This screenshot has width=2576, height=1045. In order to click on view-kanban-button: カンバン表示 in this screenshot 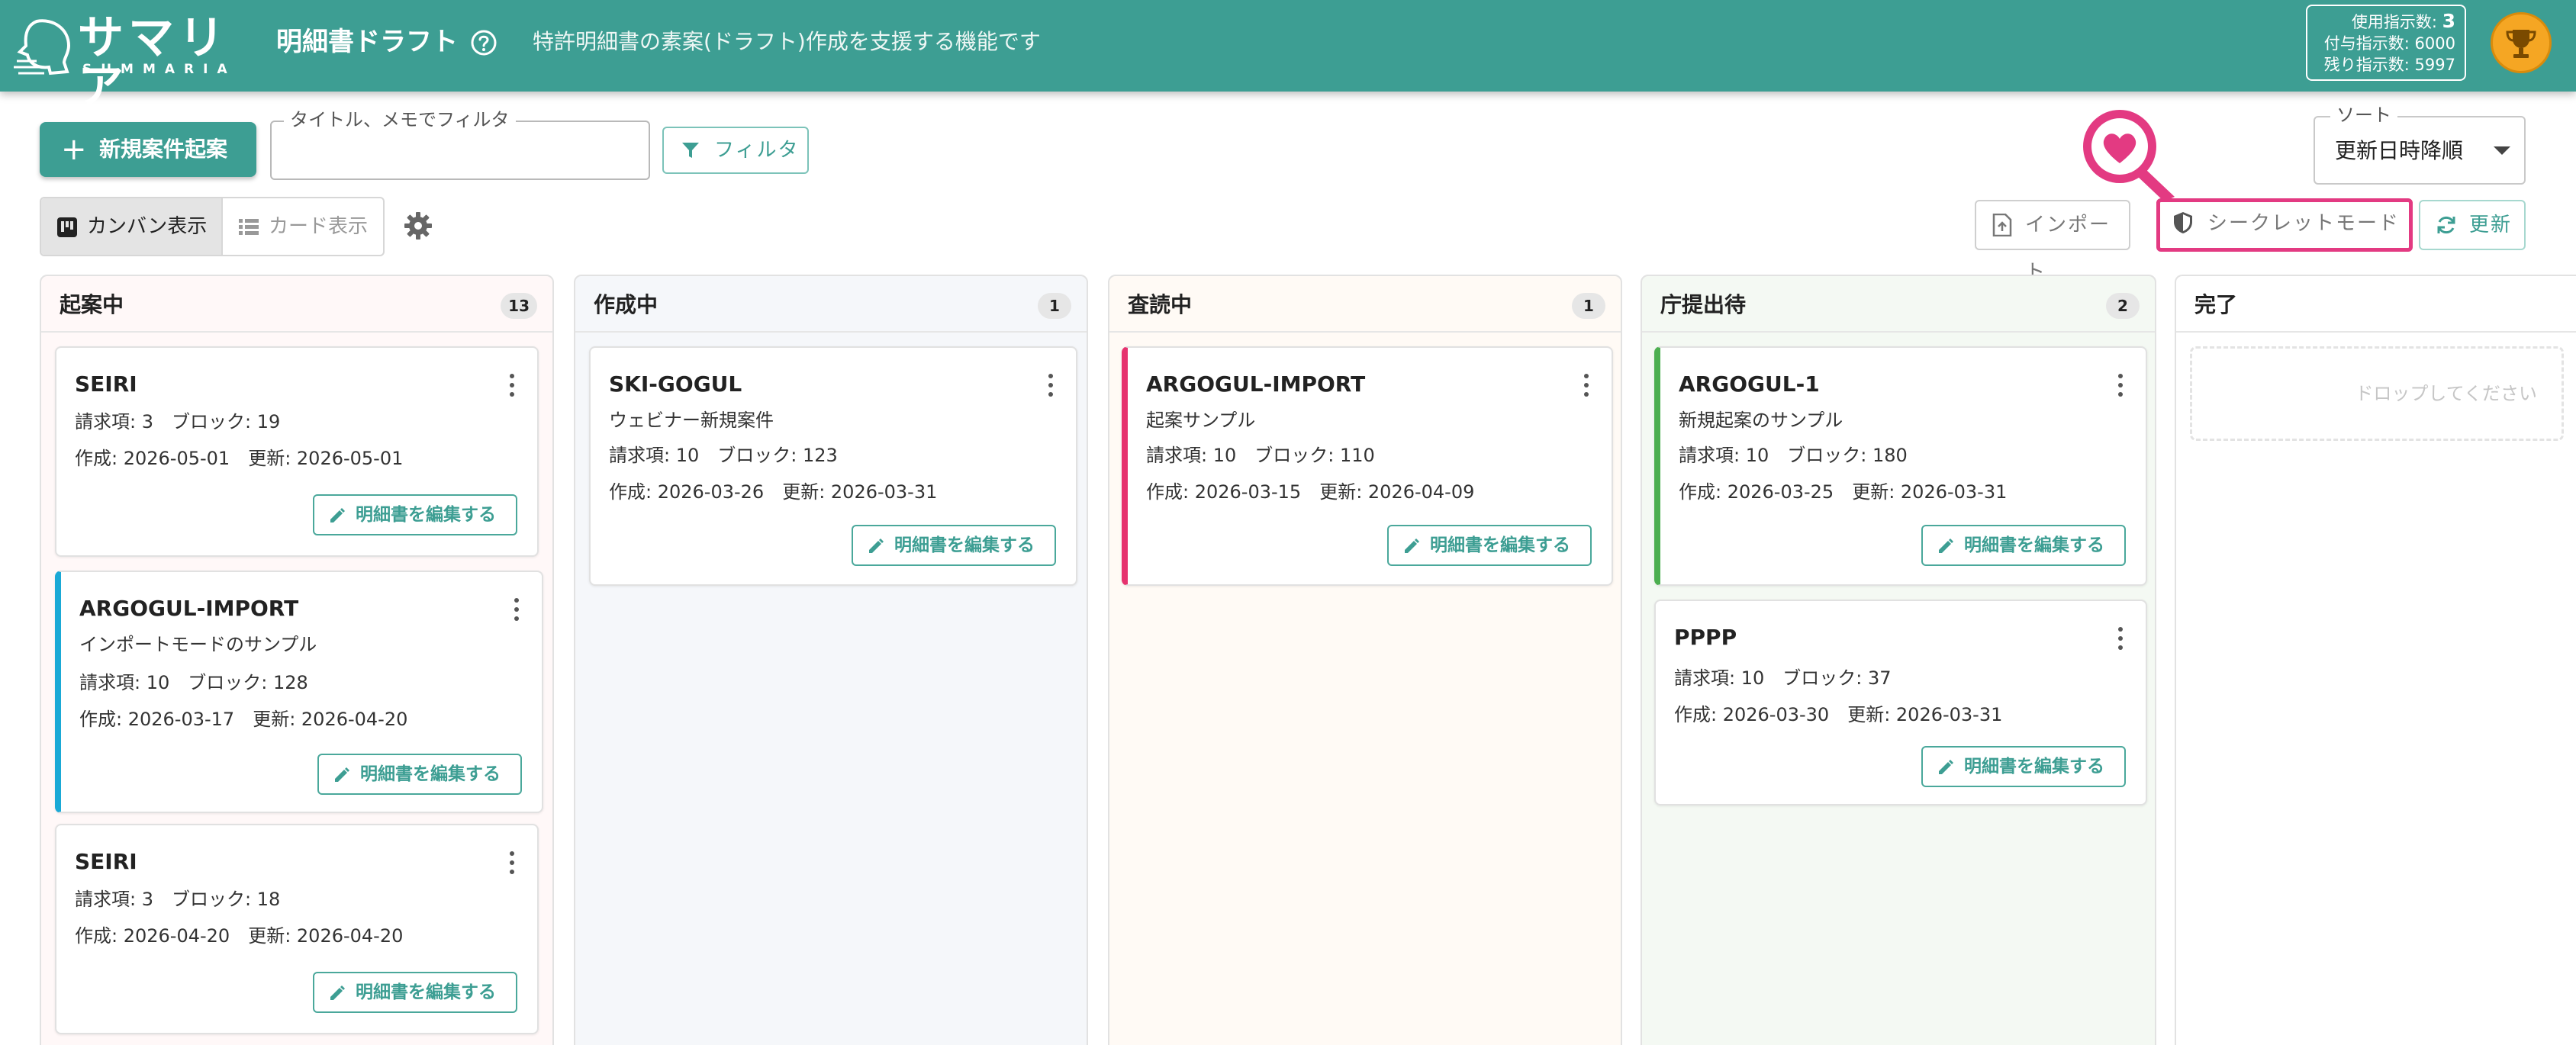, I will do `click(132, 226)`.